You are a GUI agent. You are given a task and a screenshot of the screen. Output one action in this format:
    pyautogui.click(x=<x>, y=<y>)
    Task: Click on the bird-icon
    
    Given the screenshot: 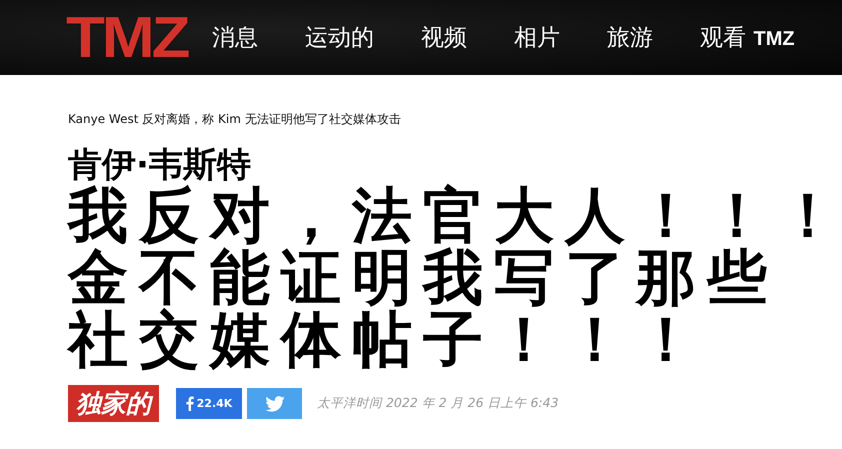 What is the action you would take?
    pyautogui.click(x=274, y=404)
    